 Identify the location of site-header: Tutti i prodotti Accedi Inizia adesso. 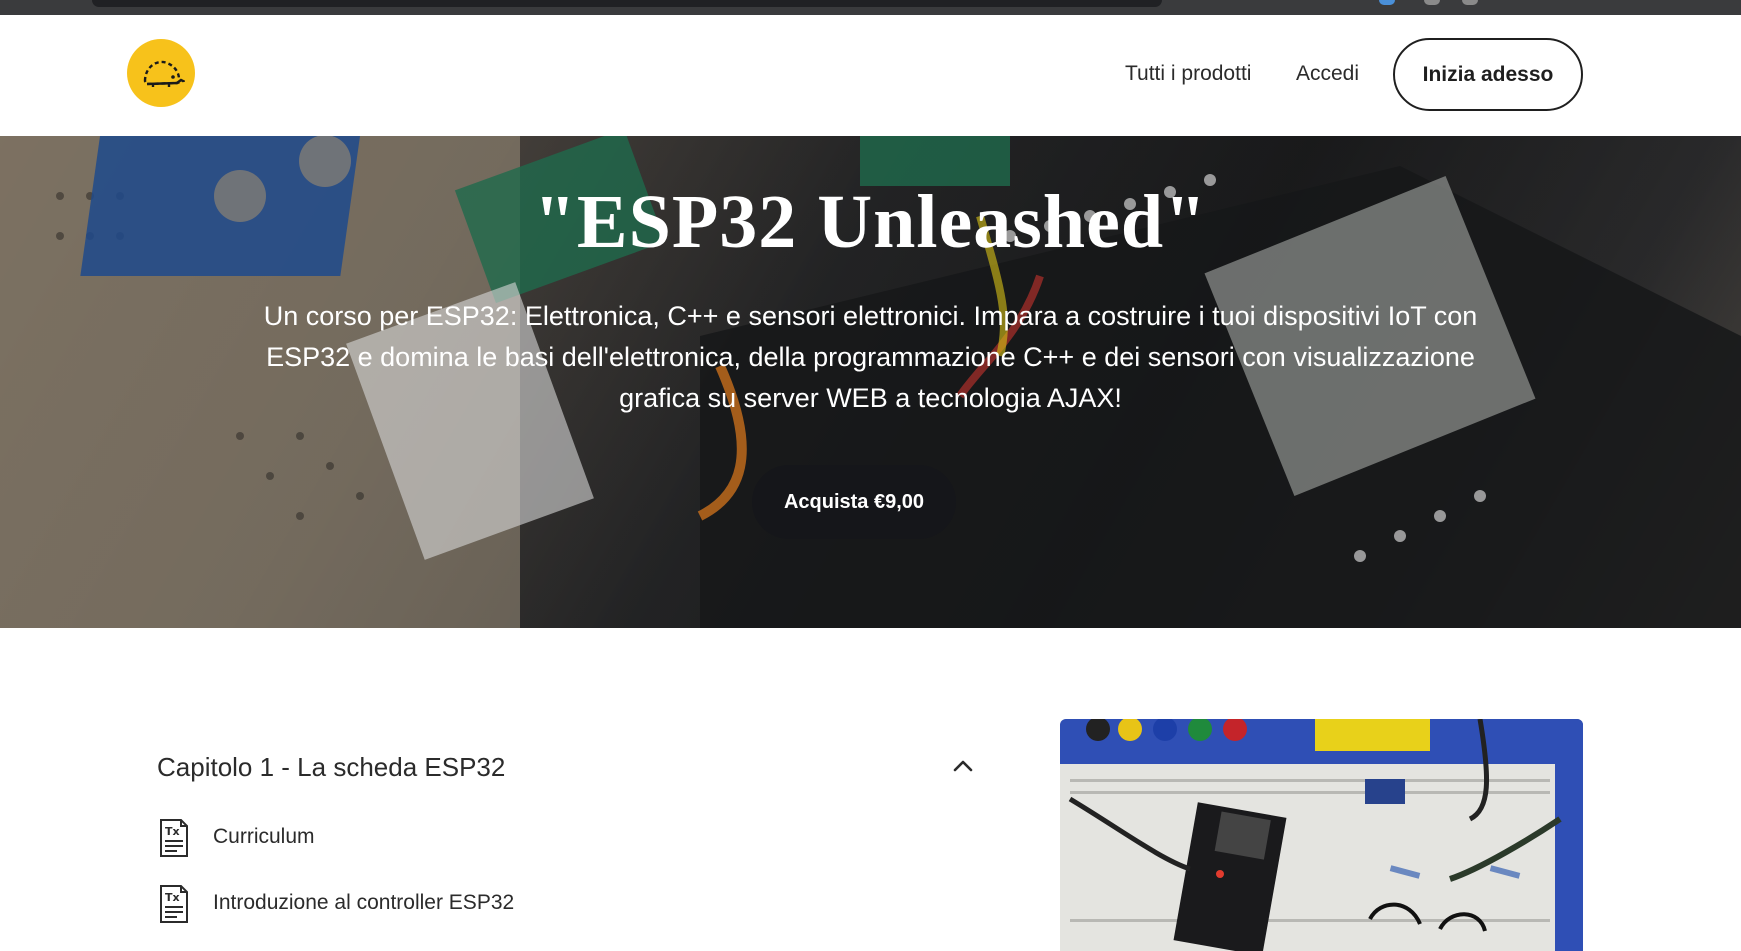
(870, 75).